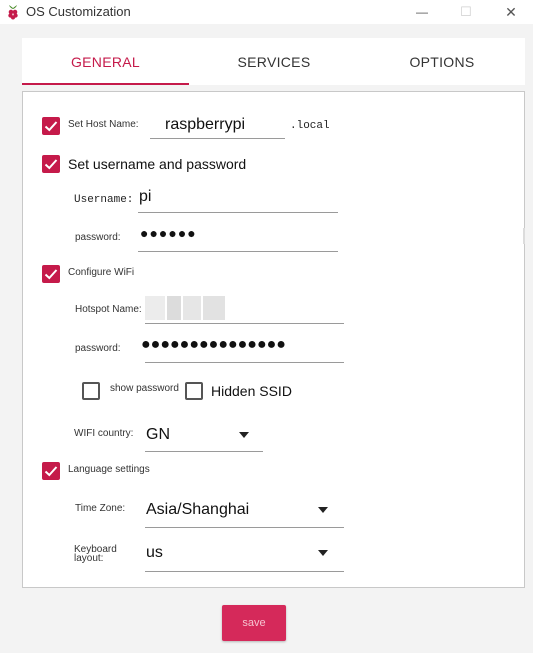  What do you see at coordinates (145, 197) in the screenshot?
I see `username-input: pi` at bounding box center [145, 197].